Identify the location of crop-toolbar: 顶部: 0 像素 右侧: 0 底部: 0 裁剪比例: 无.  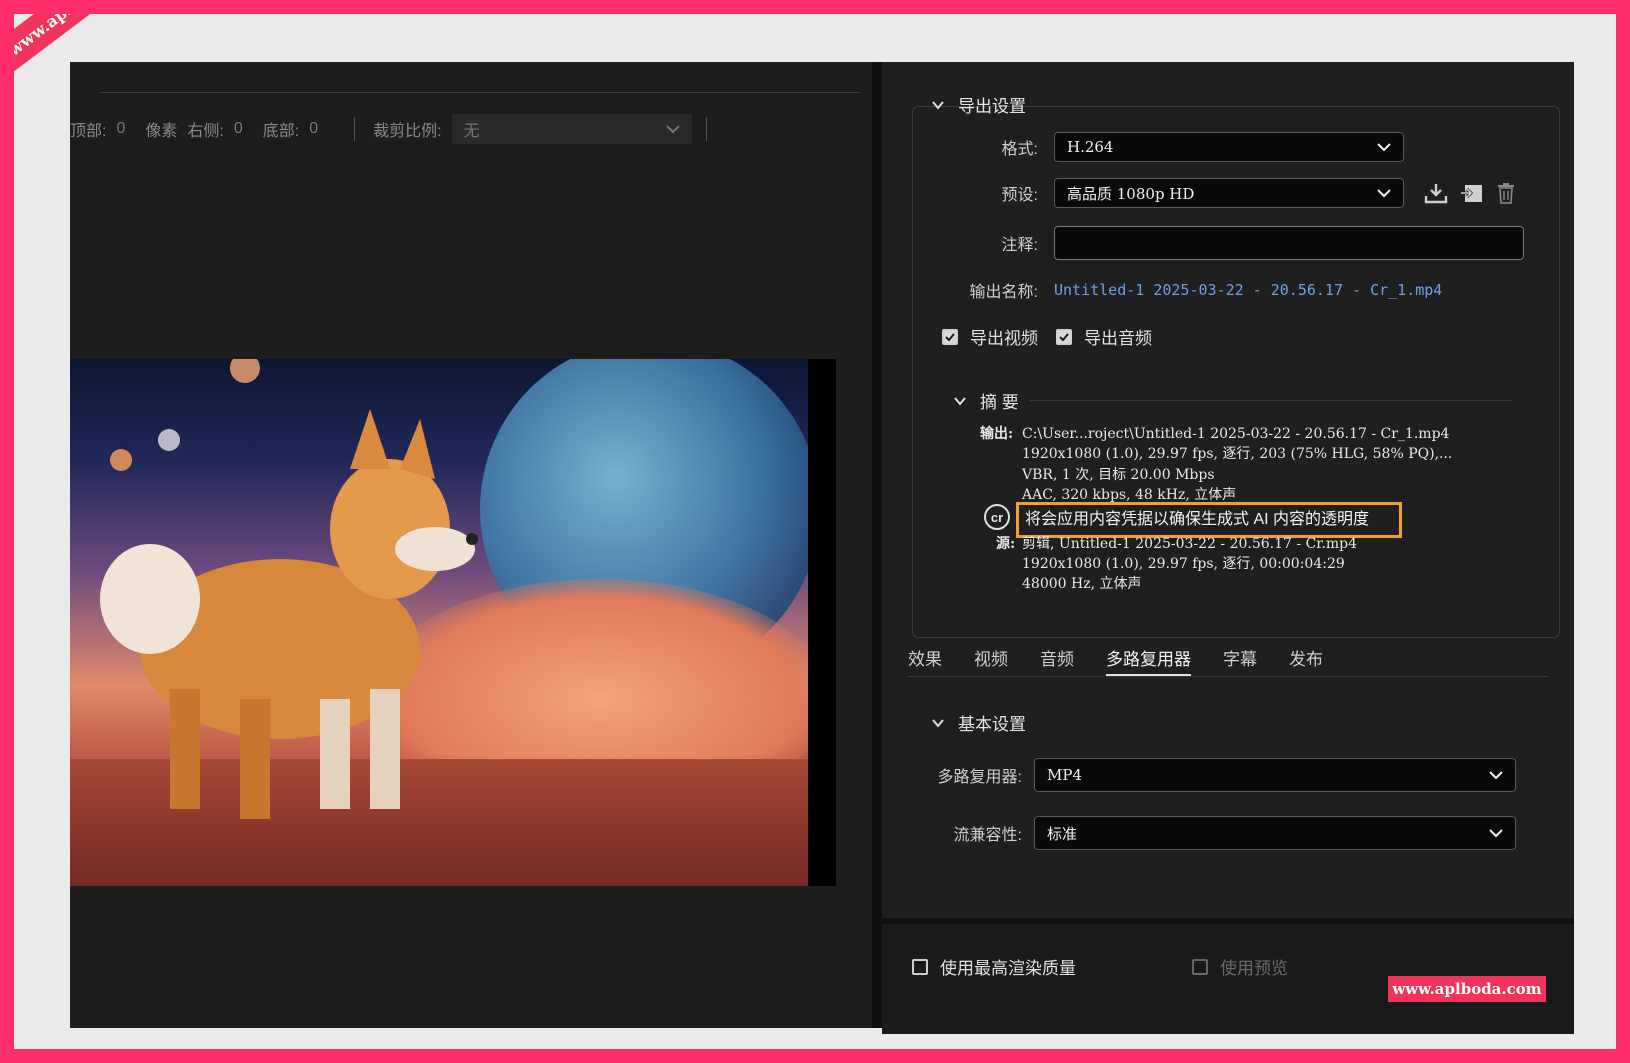
(397, 129).